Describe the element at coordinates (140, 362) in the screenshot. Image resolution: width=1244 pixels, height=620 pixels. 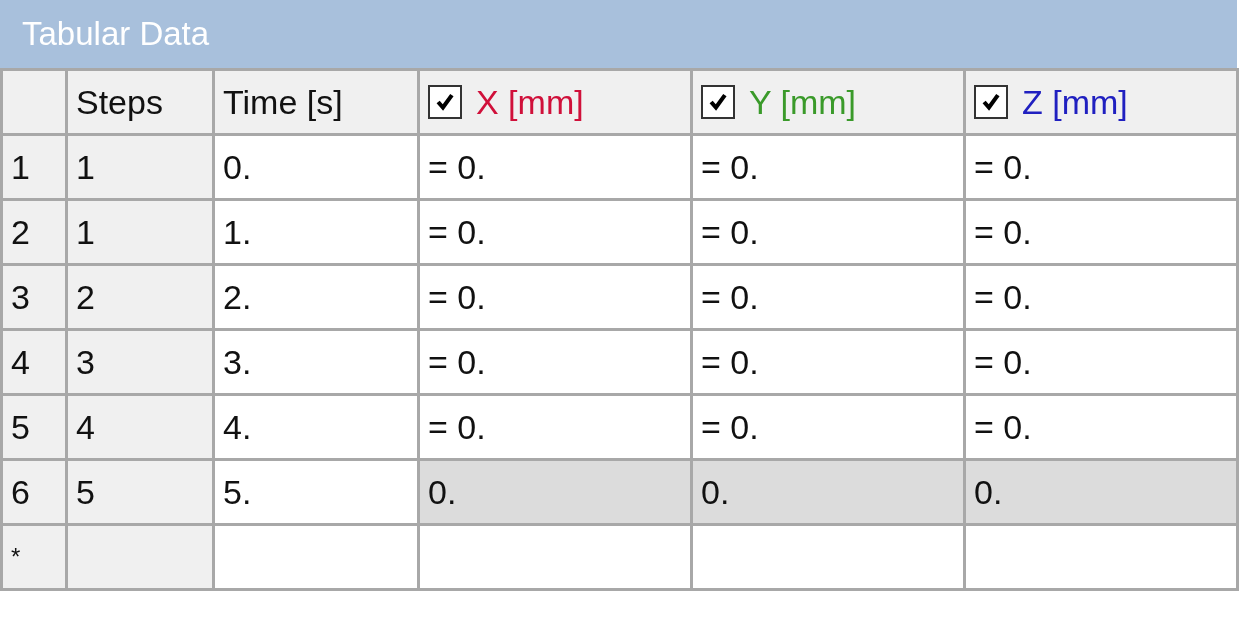
I see `step-cell: 3` at that location.